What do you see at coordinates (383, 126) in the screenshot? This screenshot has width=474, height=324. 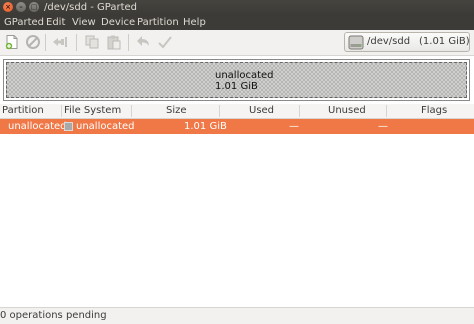 I see `cell-unused: —` at bounding box center [383, 126].